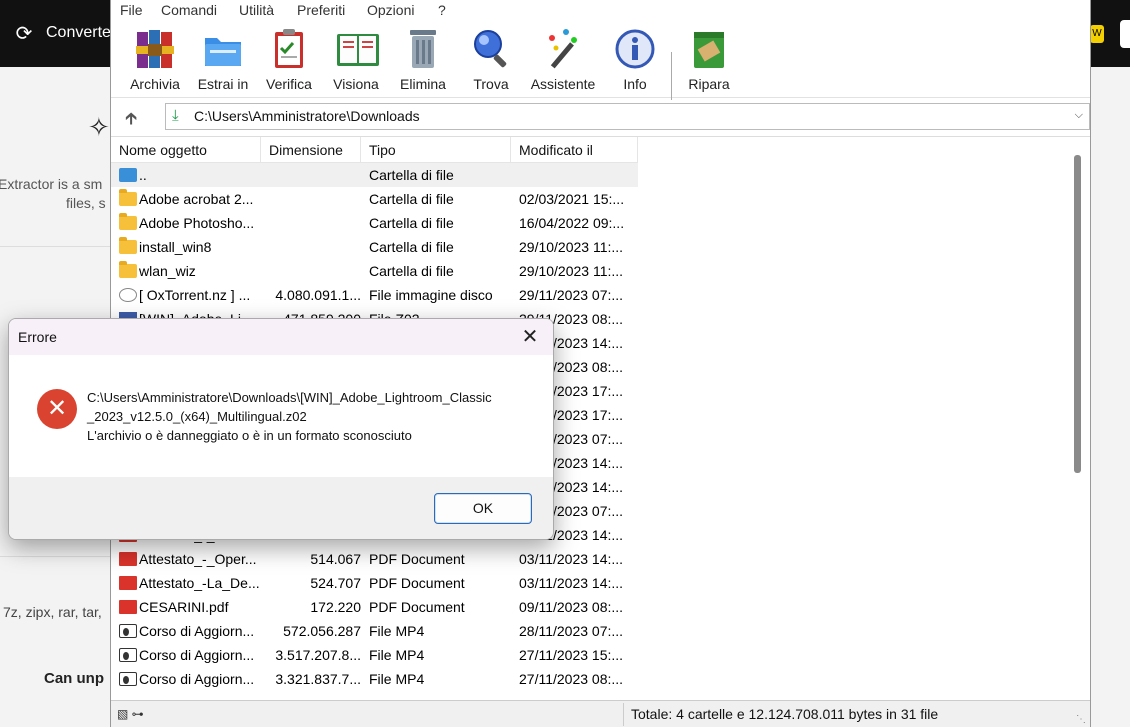 This screenshot has height=727, width=1130. I want to click on file-name: CESARINI.pdf, so click(184, 607).